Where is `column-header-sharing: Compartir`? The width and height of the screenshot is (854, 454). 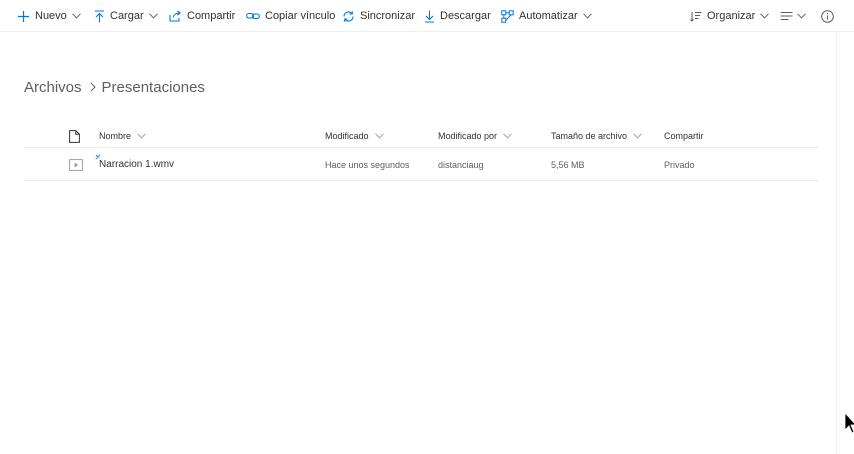
column-header-sharing: Compartir is located at coordinates (684, 136).